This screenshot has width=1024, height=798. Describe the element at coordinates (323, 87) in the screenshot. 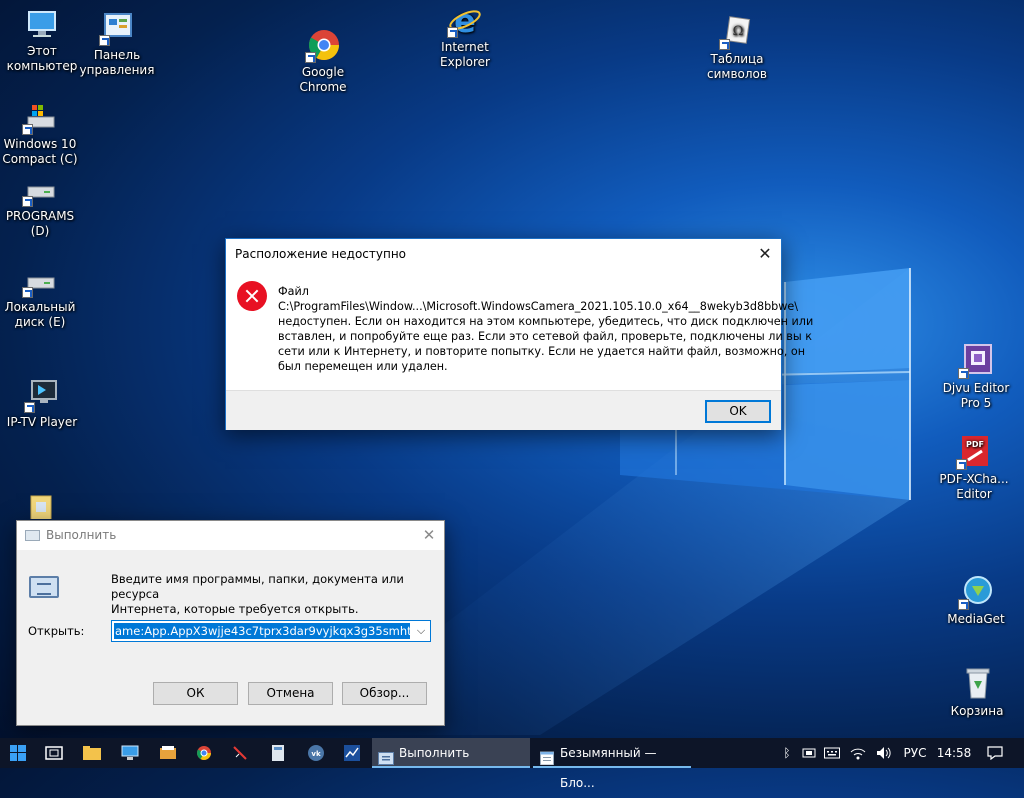

I see `icon-label: Chrome` at that location.